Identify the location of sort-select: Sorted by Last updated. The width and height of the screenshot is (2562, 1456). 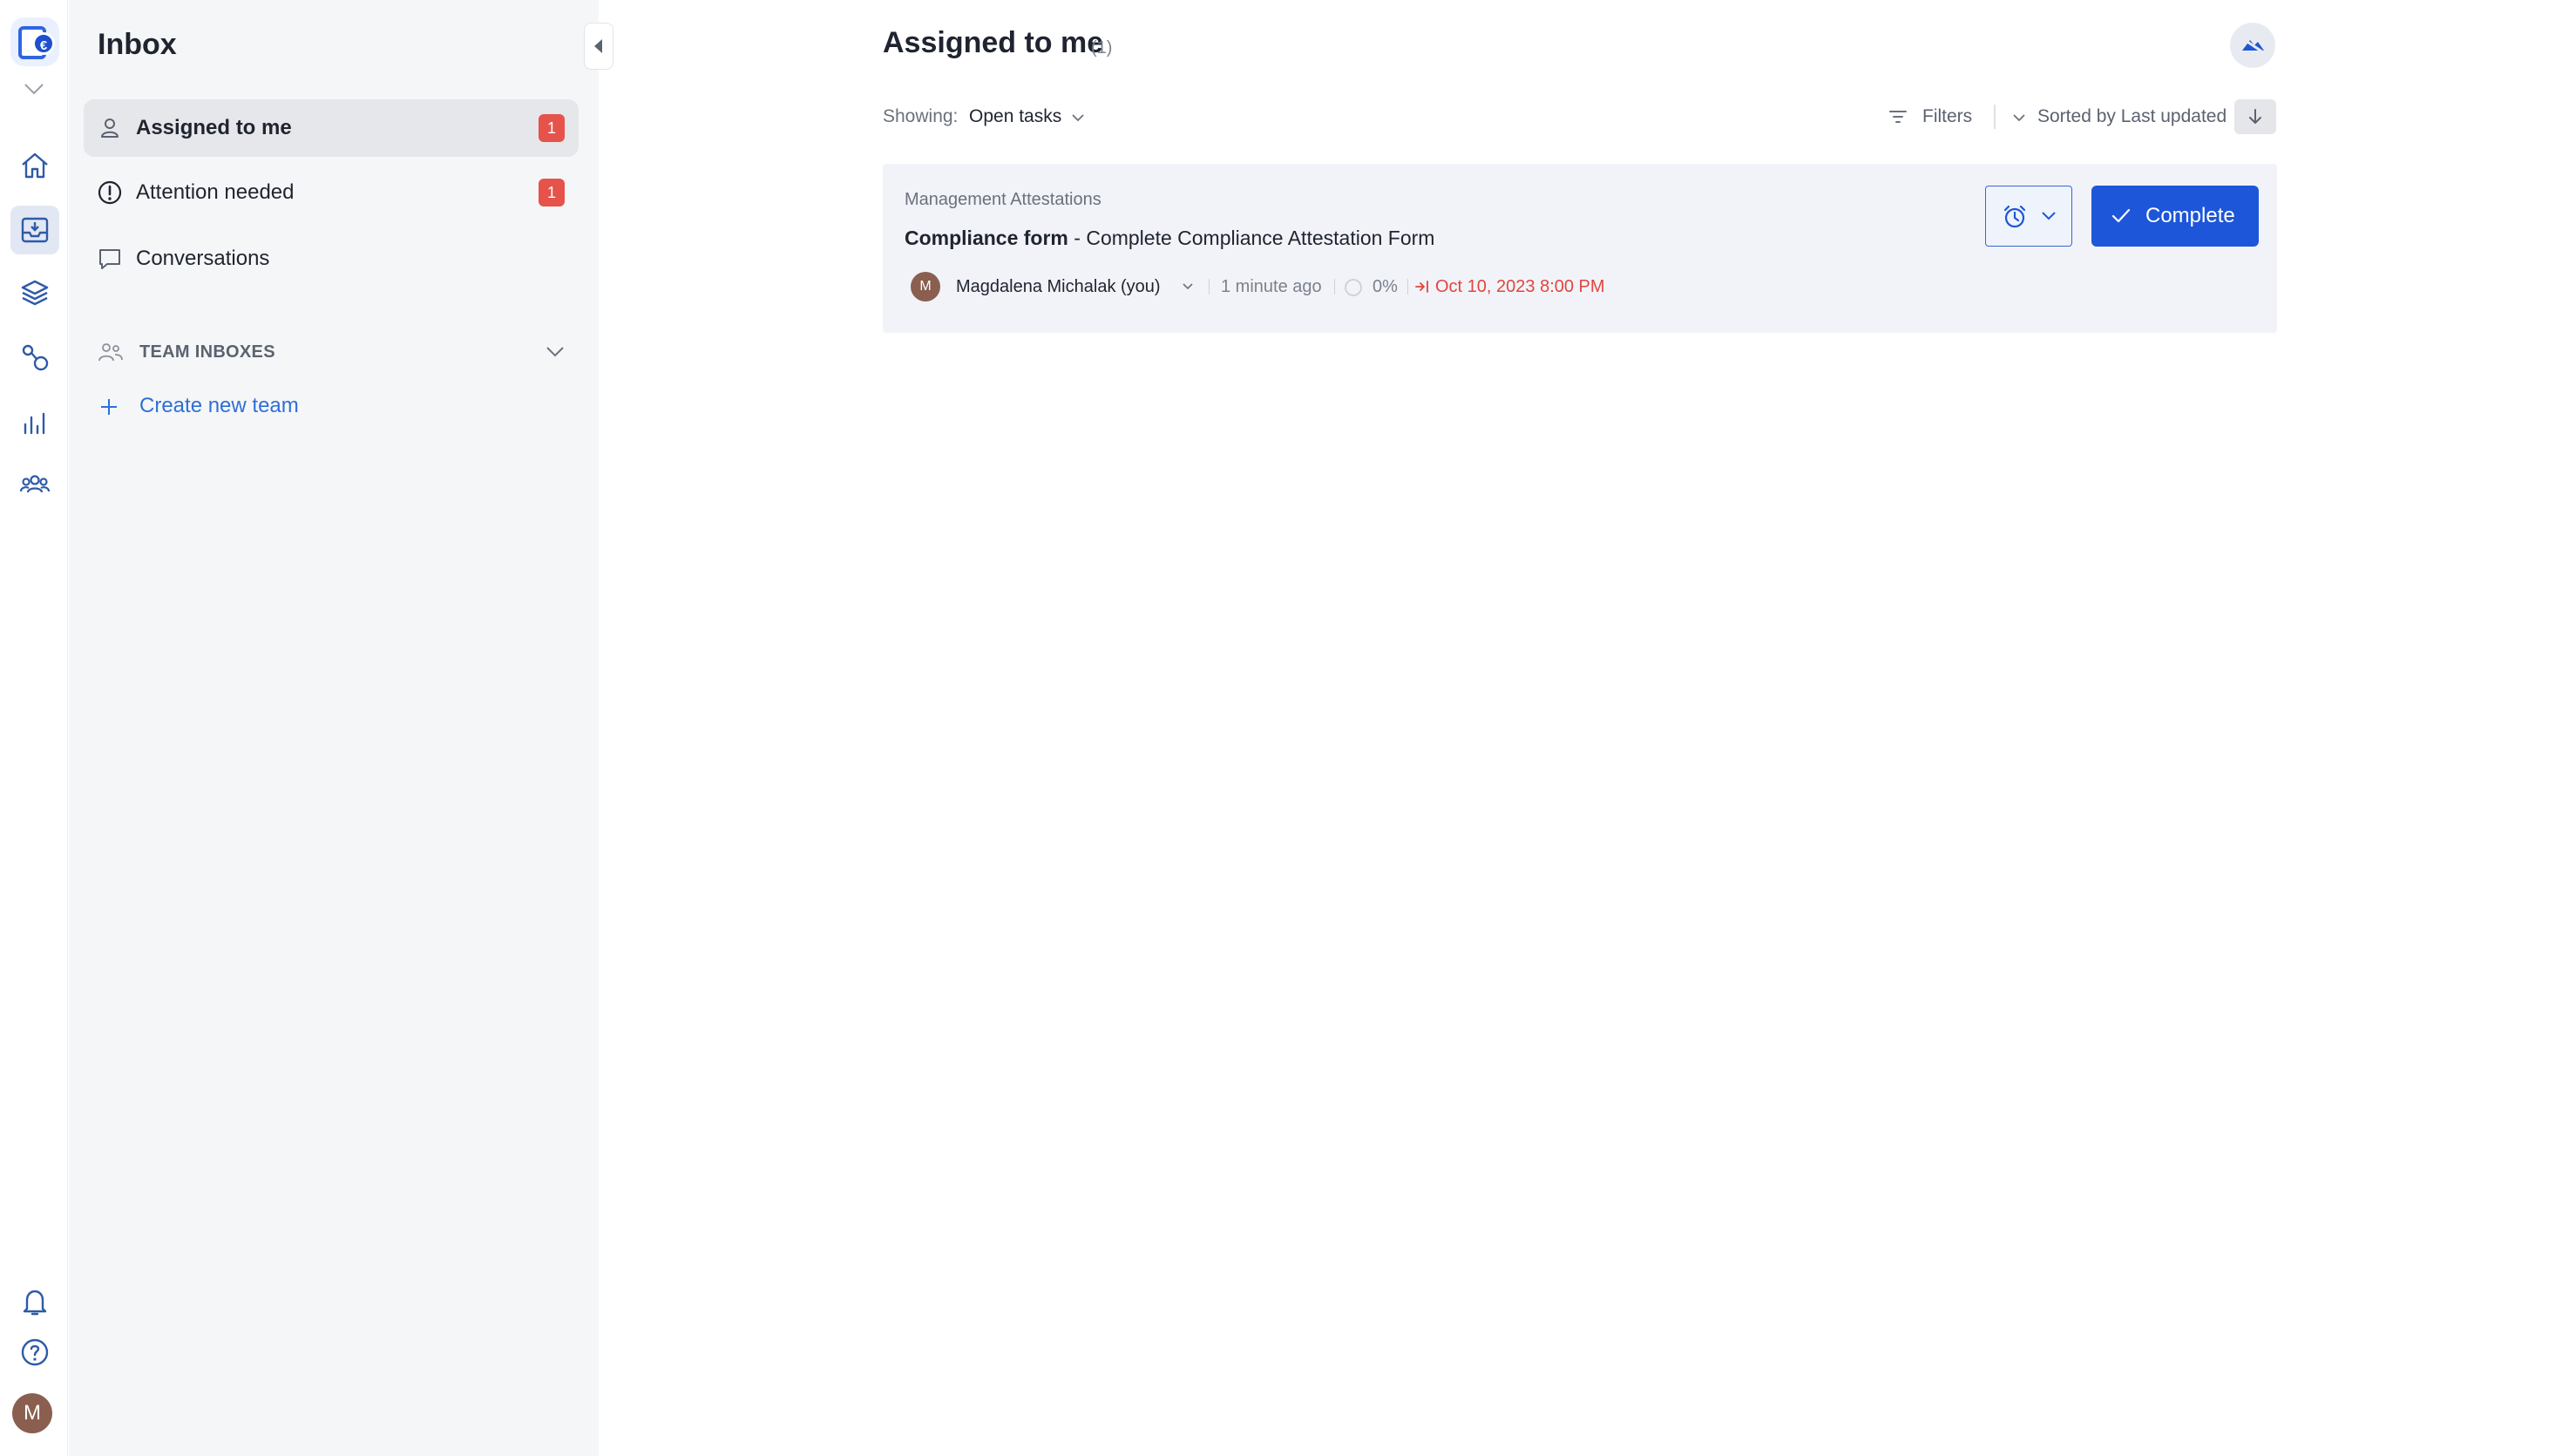
(2118, 116).